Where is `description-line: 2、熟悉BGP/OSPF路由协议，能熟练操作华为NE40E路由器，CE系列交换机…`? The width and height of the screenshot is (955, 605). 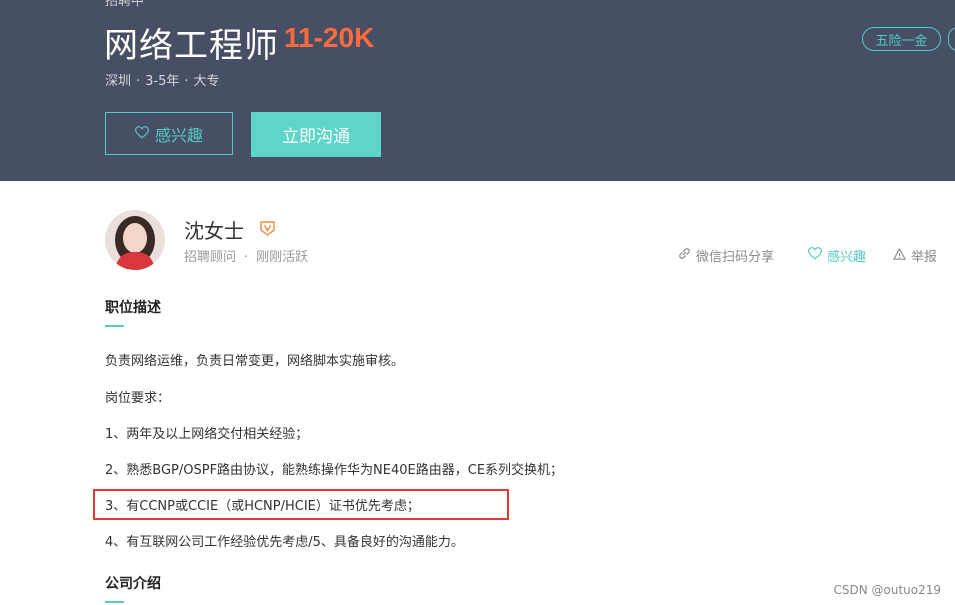
description-line: 2、熟悉BGP/OSPF路由协议，能熟练操作华为NE40E路由器，CE系列交换机… is located at coordinates (334, 470).